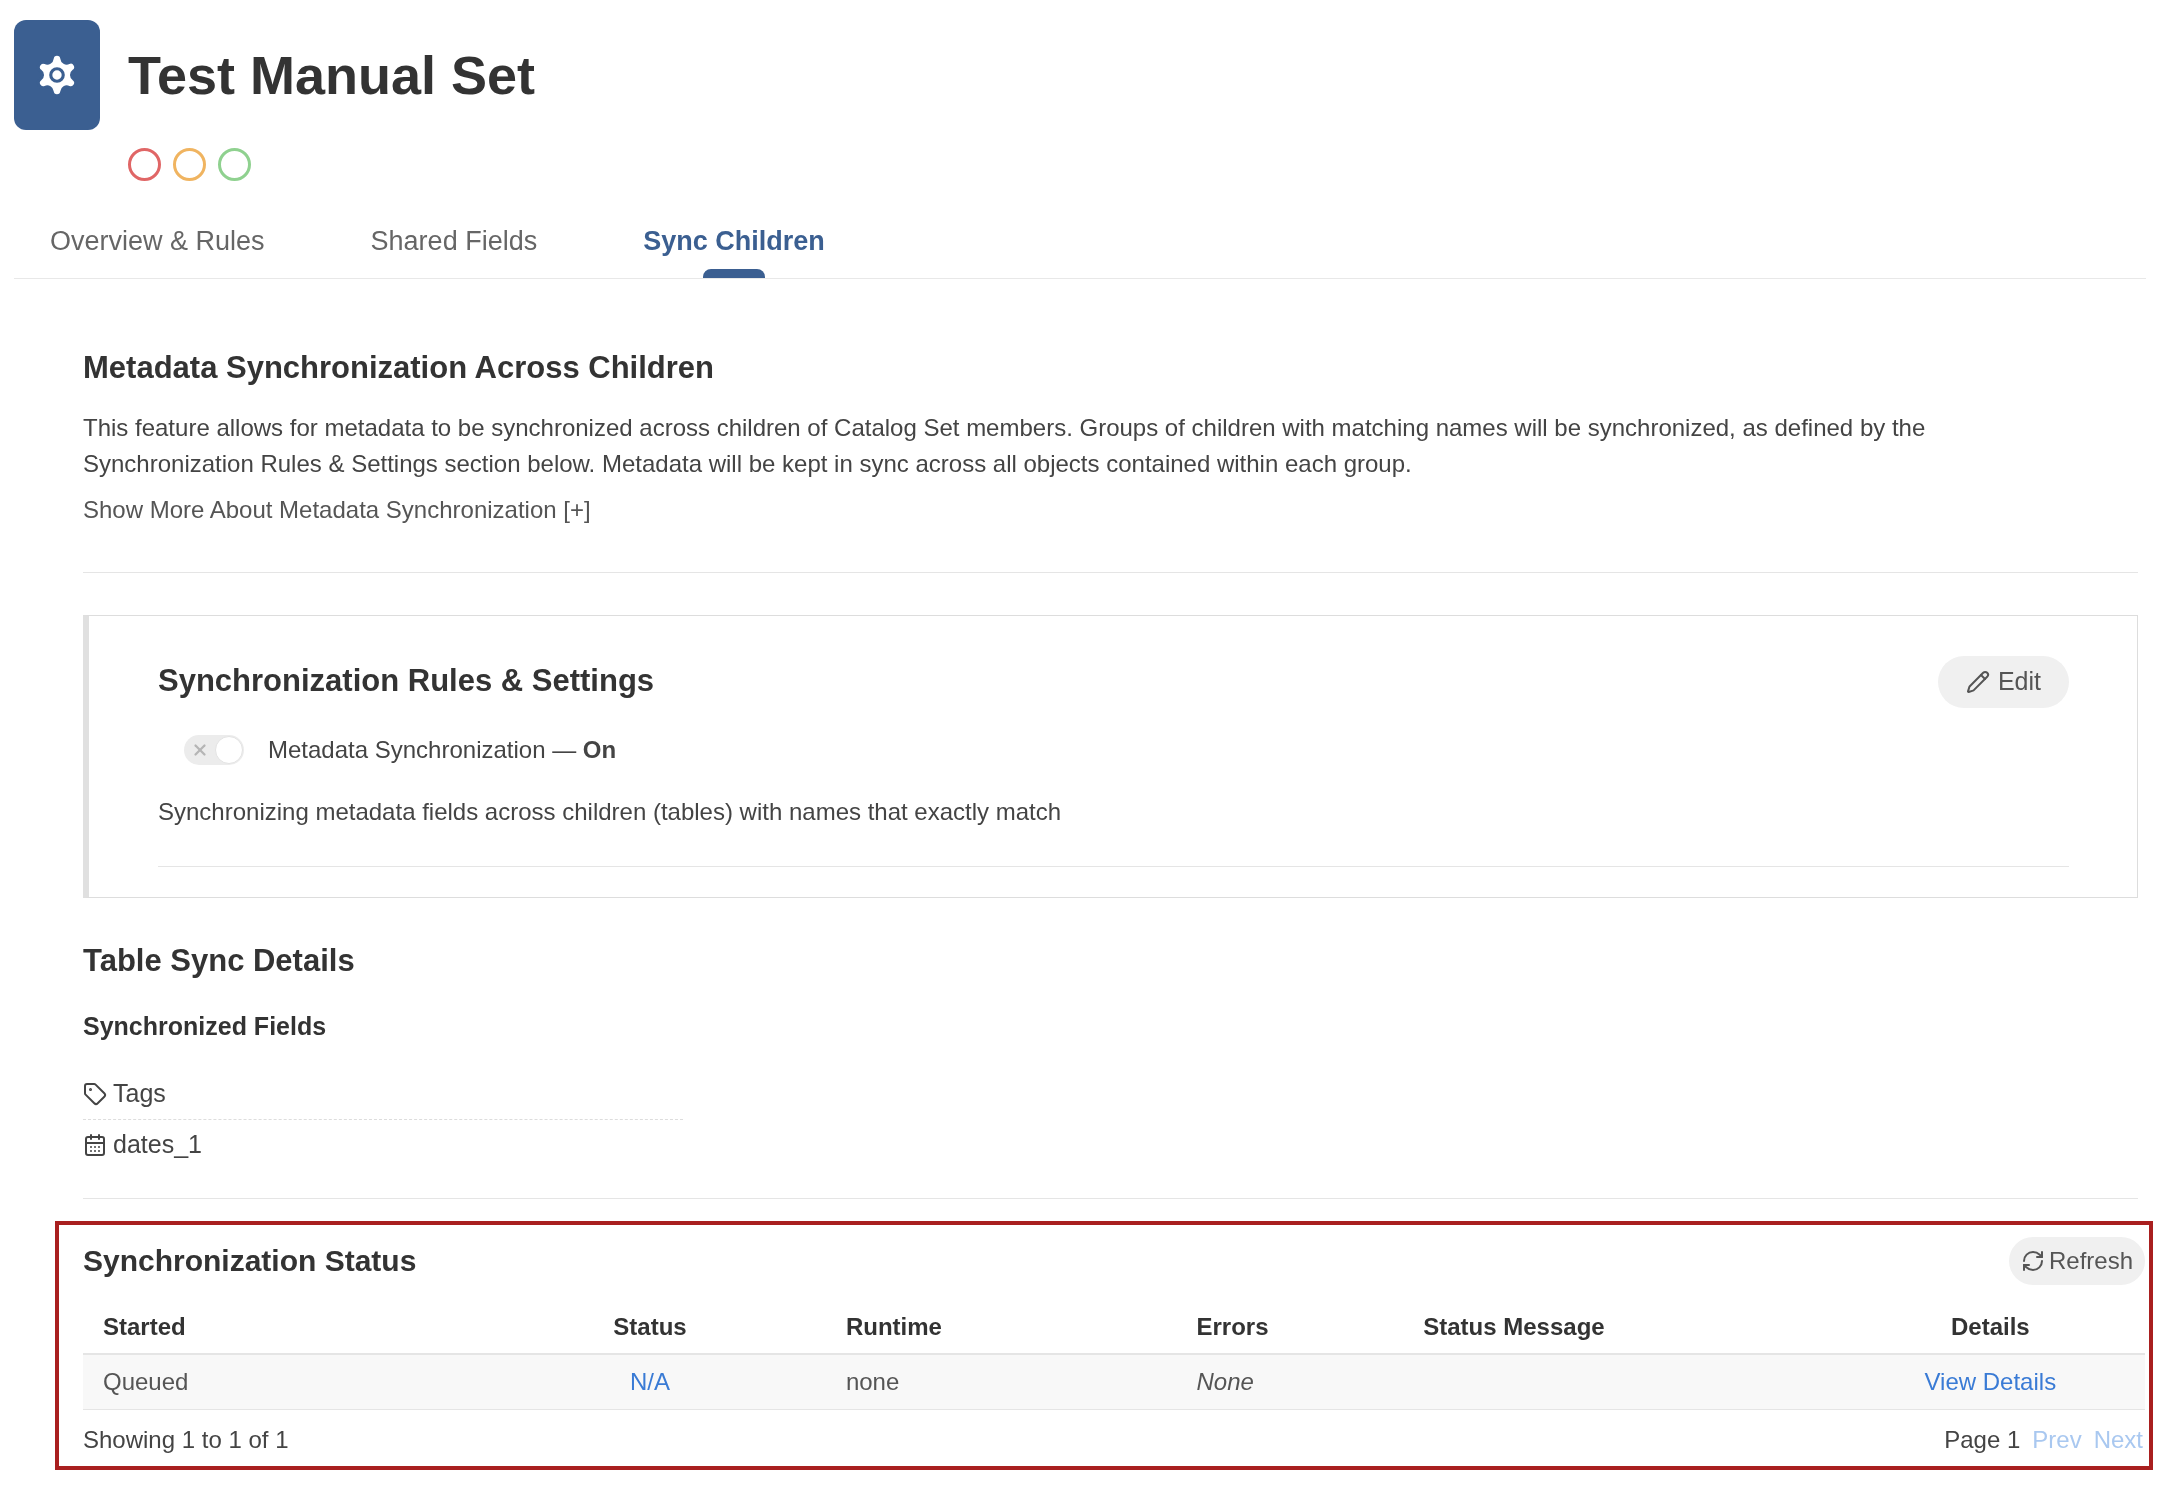  What do you see at coordinates (1977, 681) in the screenshot?
I see `pencil-icon` at bounding box center [1977, 681].